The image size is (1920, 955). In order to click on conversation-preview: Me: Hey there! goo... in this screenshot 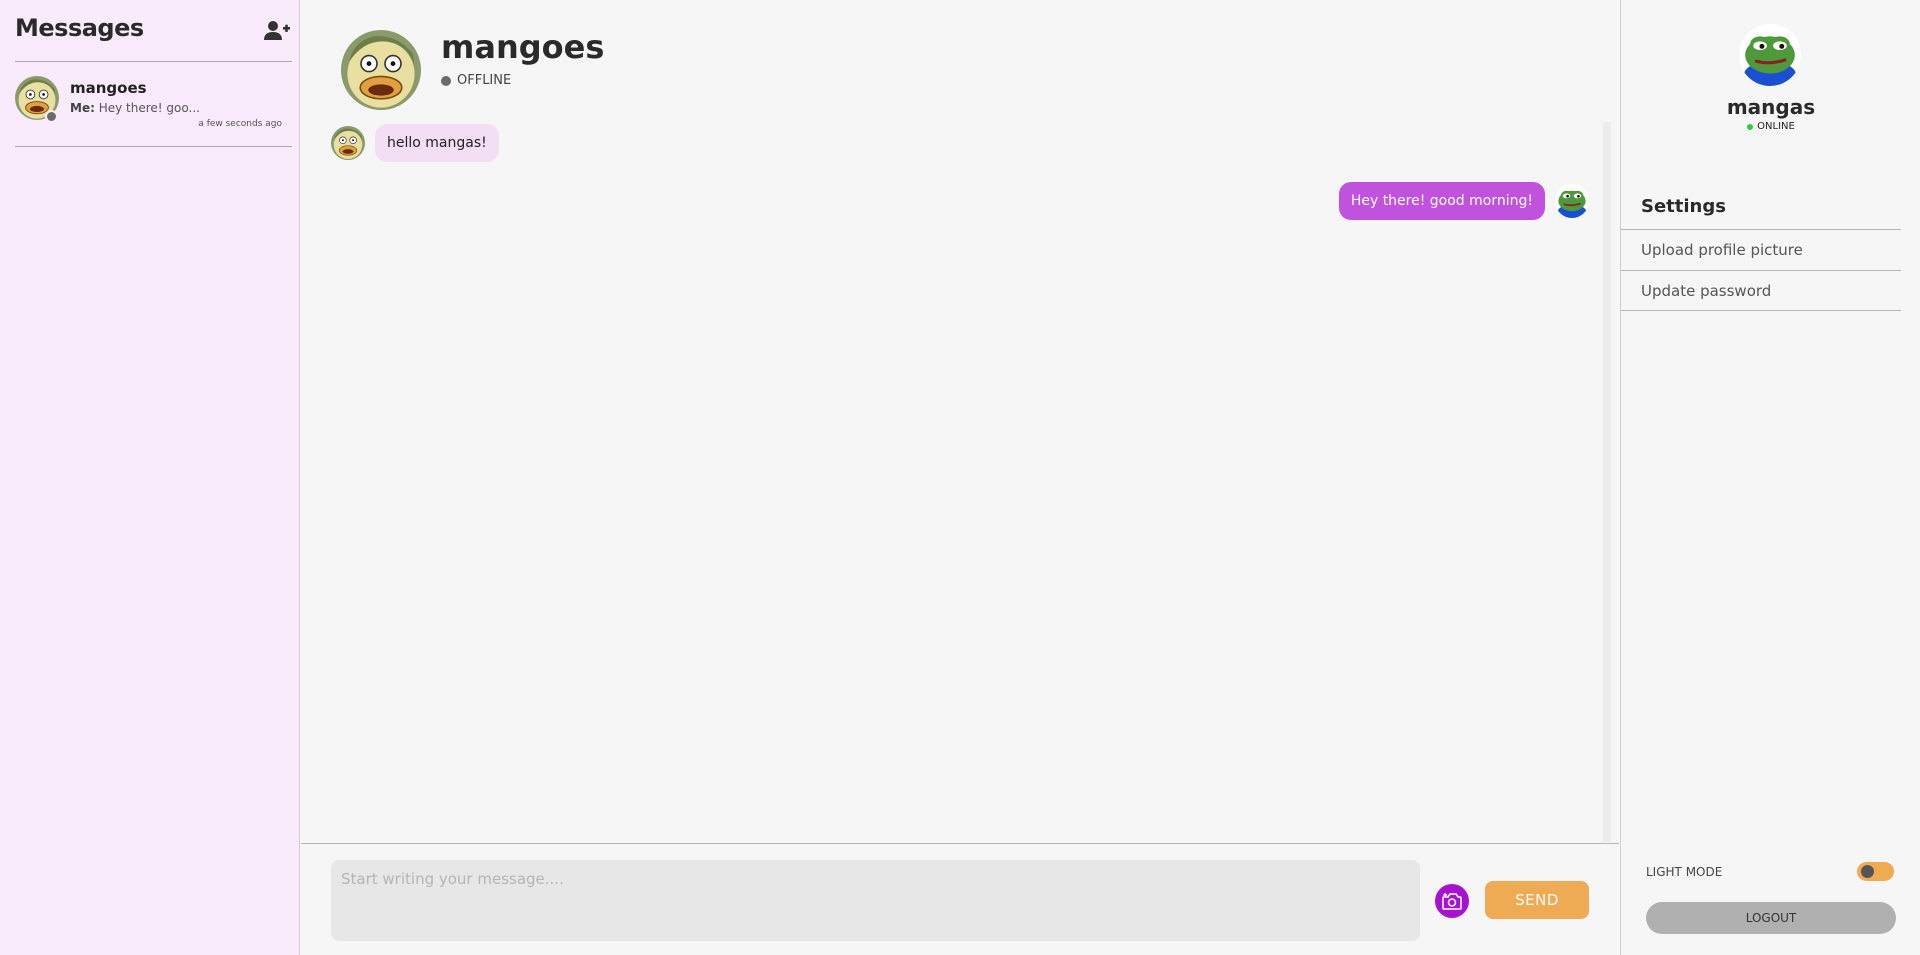, I will do `click(135, 108)`.